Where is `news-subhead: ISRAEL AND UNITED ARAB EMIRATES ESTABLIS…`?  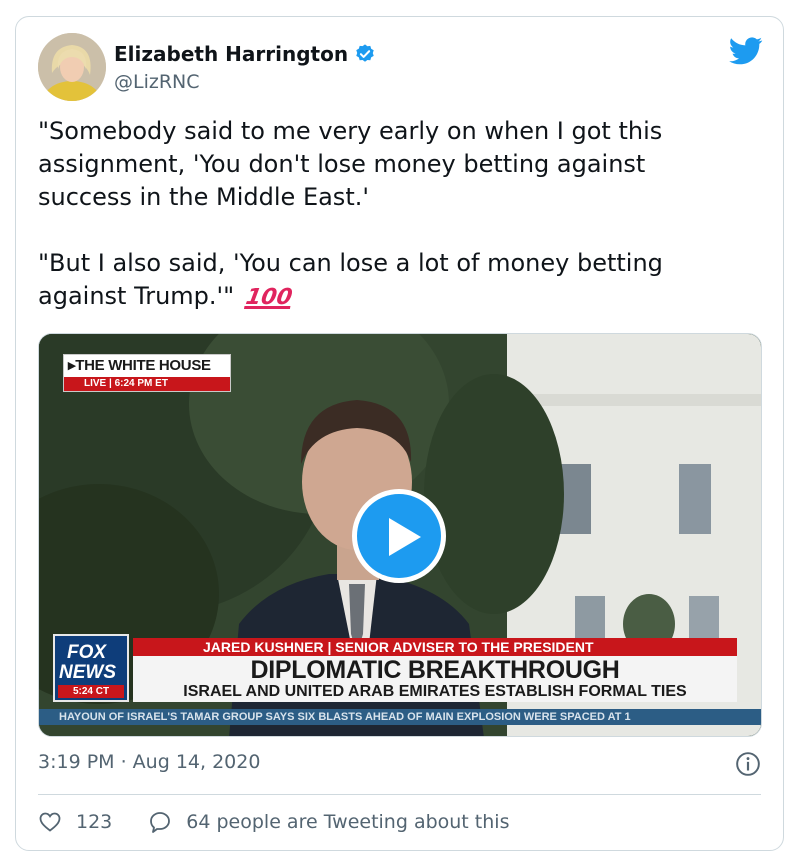 news-subhead: ISRAEL AND UNITED ARAB EMIRATES ESTABLIS… is located at coordinates (435, 691).